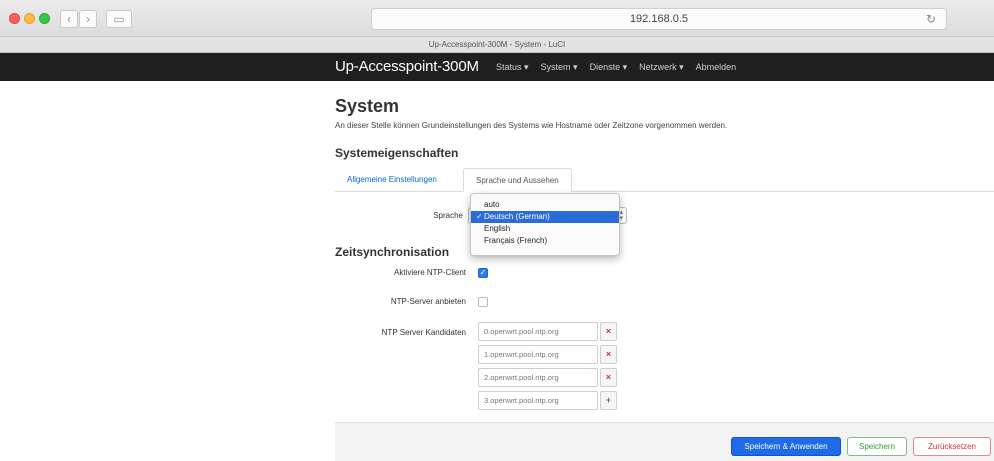 This screenshot has width=994, height=461. I want to click on address-bar: 192.168.0.5 ↻, so click(659, 19).